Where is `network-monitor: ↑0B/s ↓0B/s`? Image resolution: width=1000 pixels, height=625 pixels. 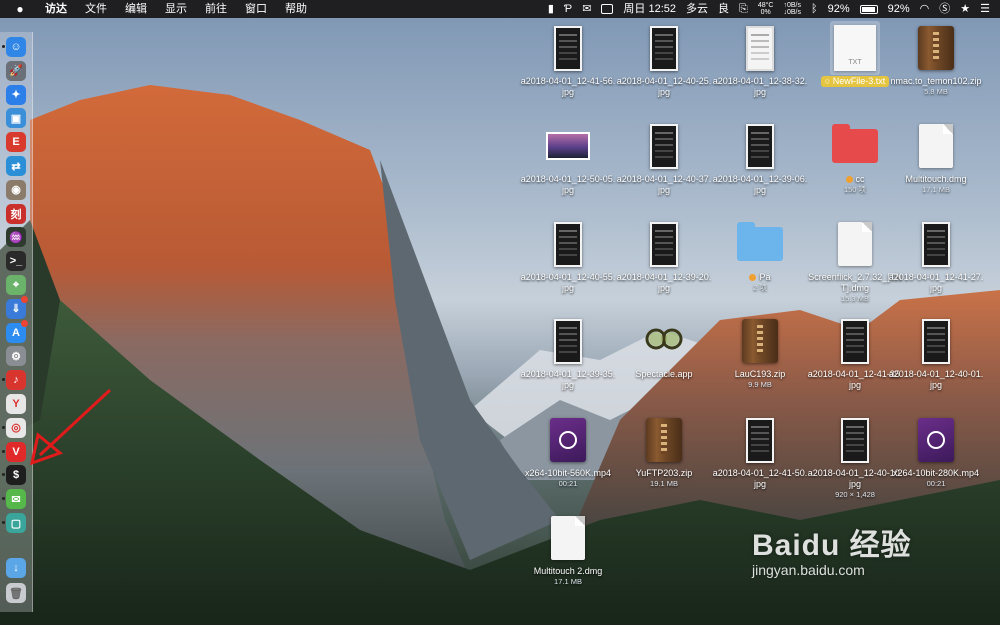 network-monitor: ↑0B/s ↓0B/s is located at coordinates (792, 9).